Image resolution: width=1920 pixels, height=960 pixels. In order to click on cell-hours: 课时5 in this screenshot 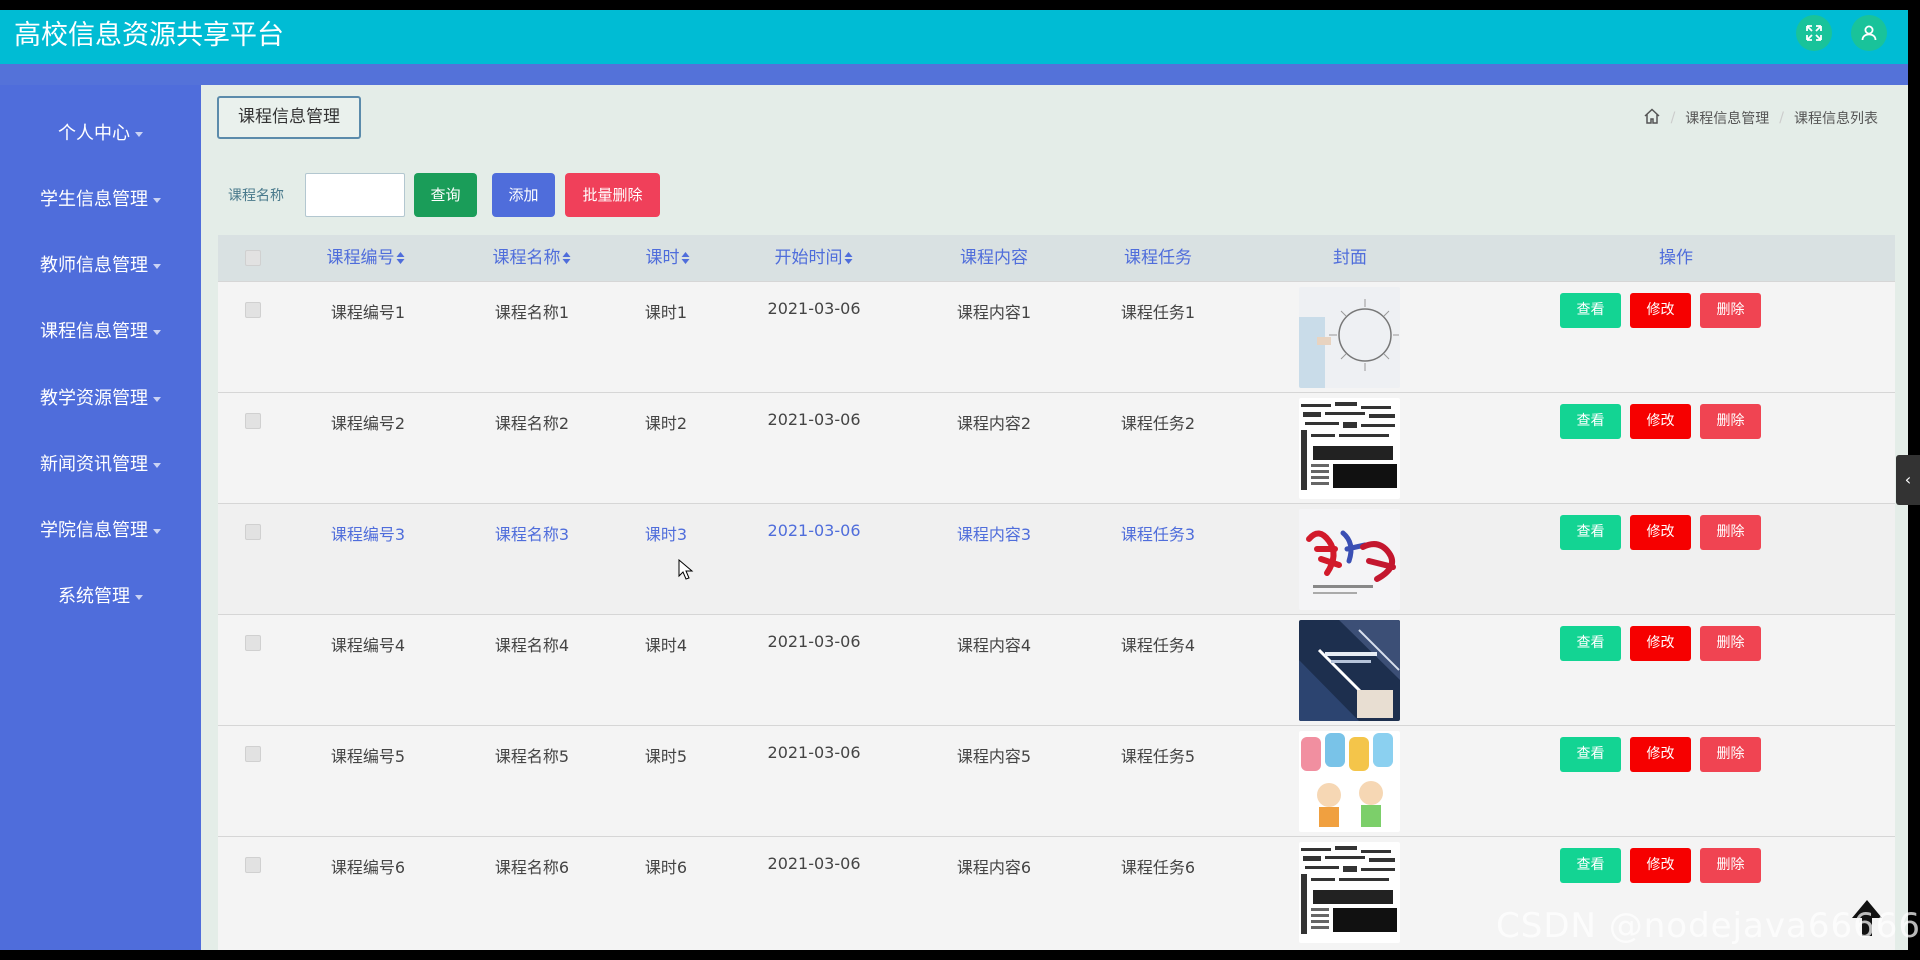, I will do `click(666, 756)`.